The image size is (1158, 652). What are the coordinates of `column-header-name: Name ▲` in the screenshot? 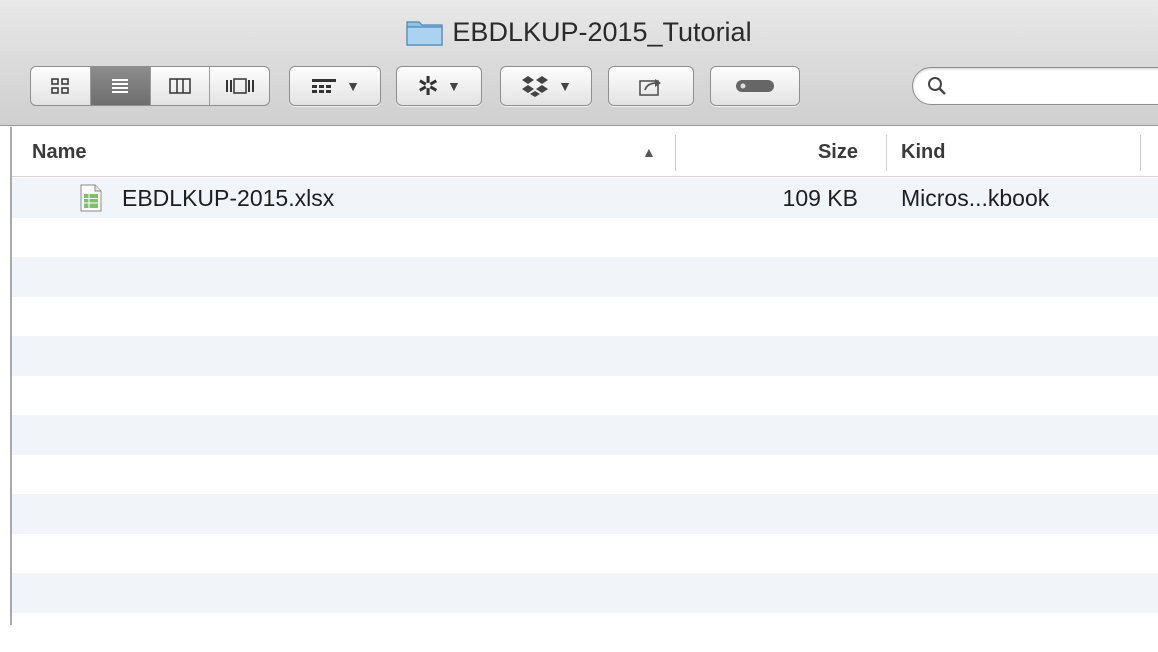 It's located at (352, 152).